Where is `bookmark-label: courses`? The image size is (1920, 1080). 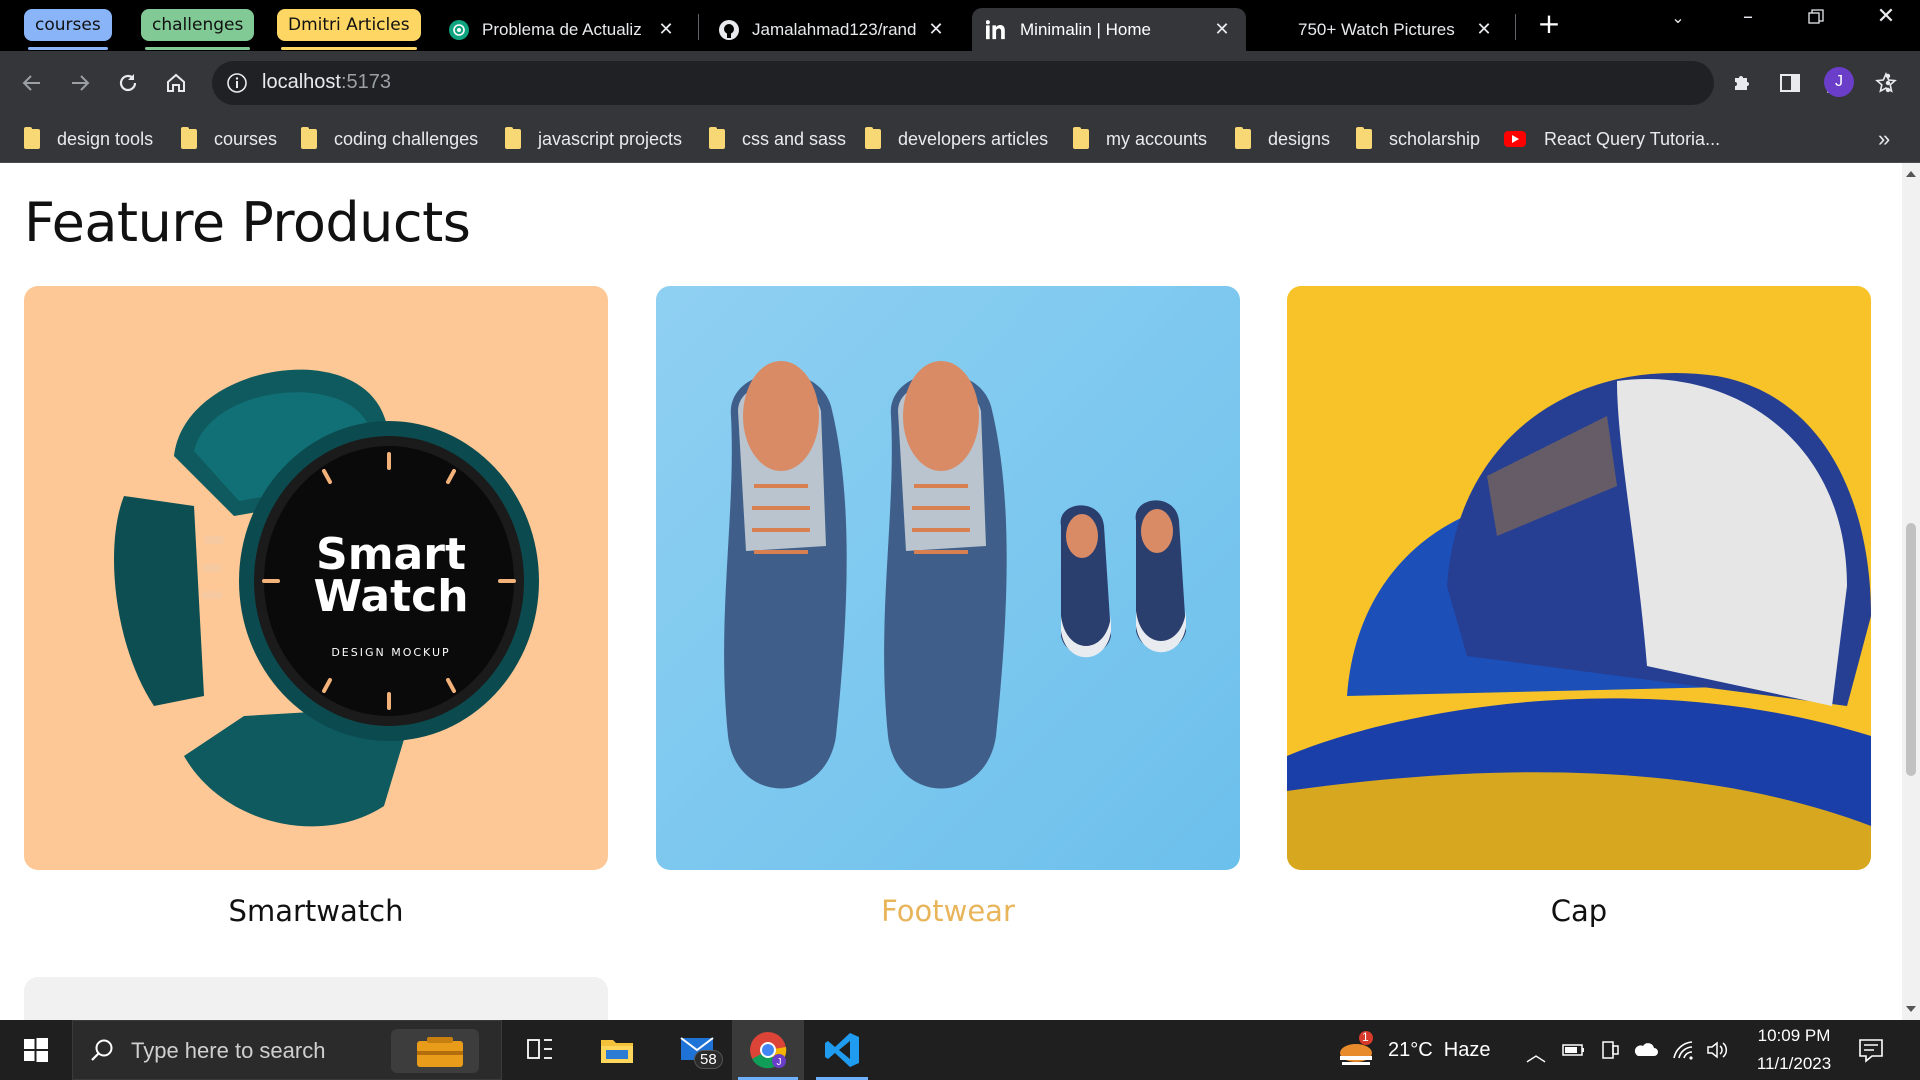 bookmark-label: courses is located at coordinates (246, 138).